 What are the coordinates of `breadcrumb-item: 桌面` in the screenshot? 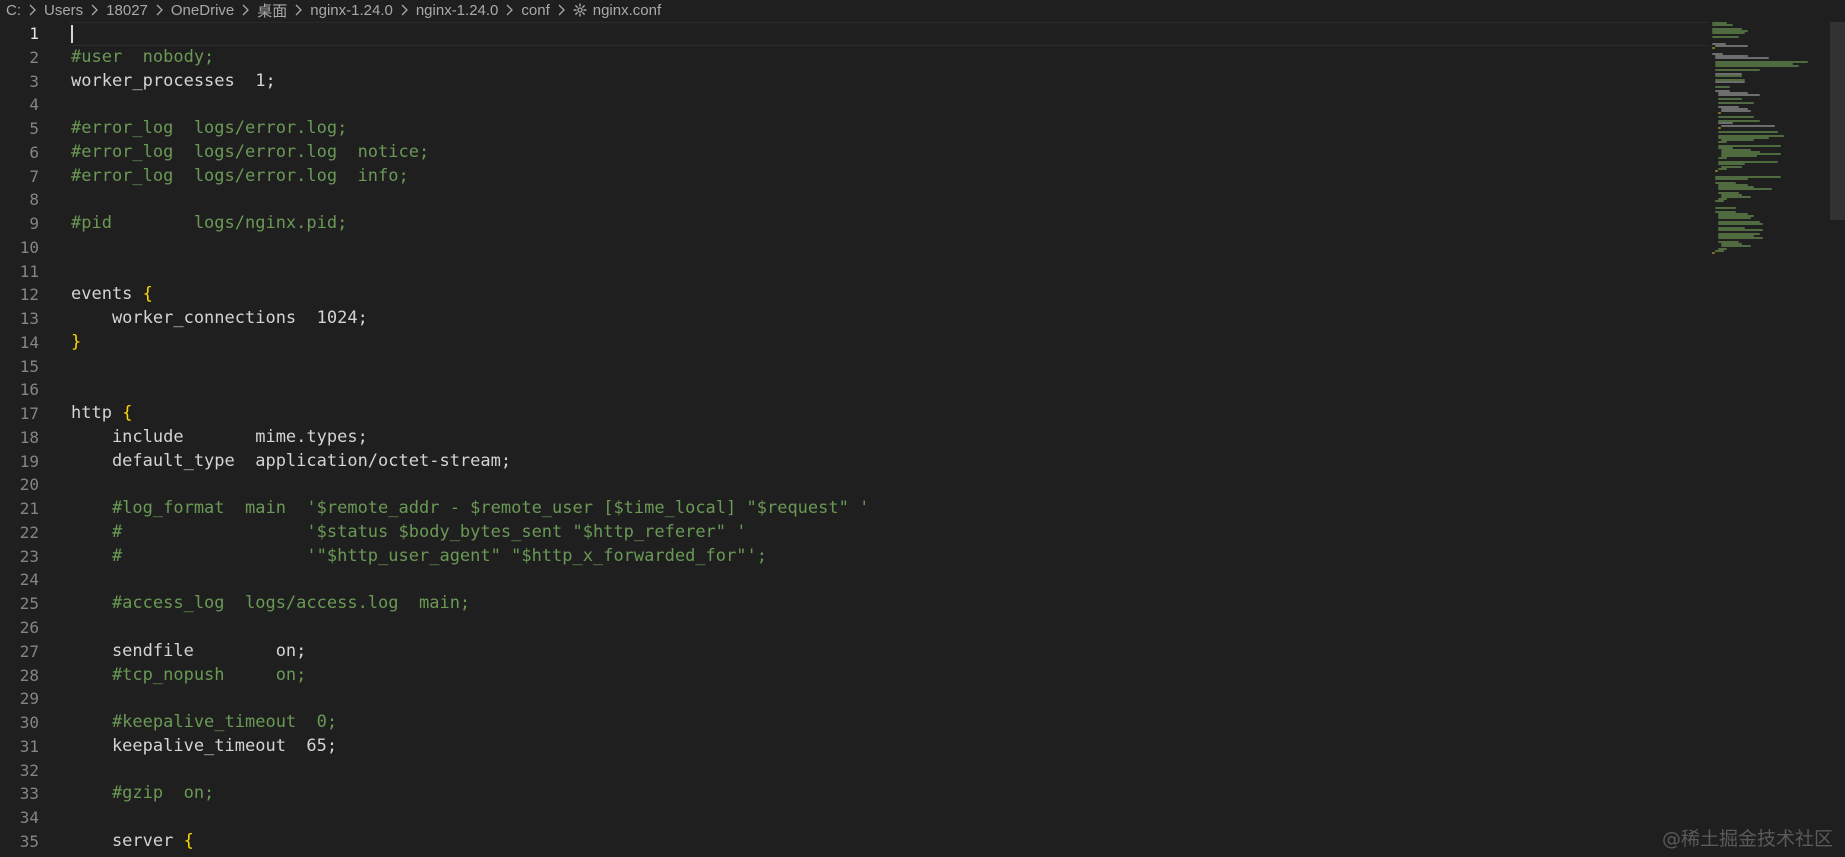 It's located at (272, 10).